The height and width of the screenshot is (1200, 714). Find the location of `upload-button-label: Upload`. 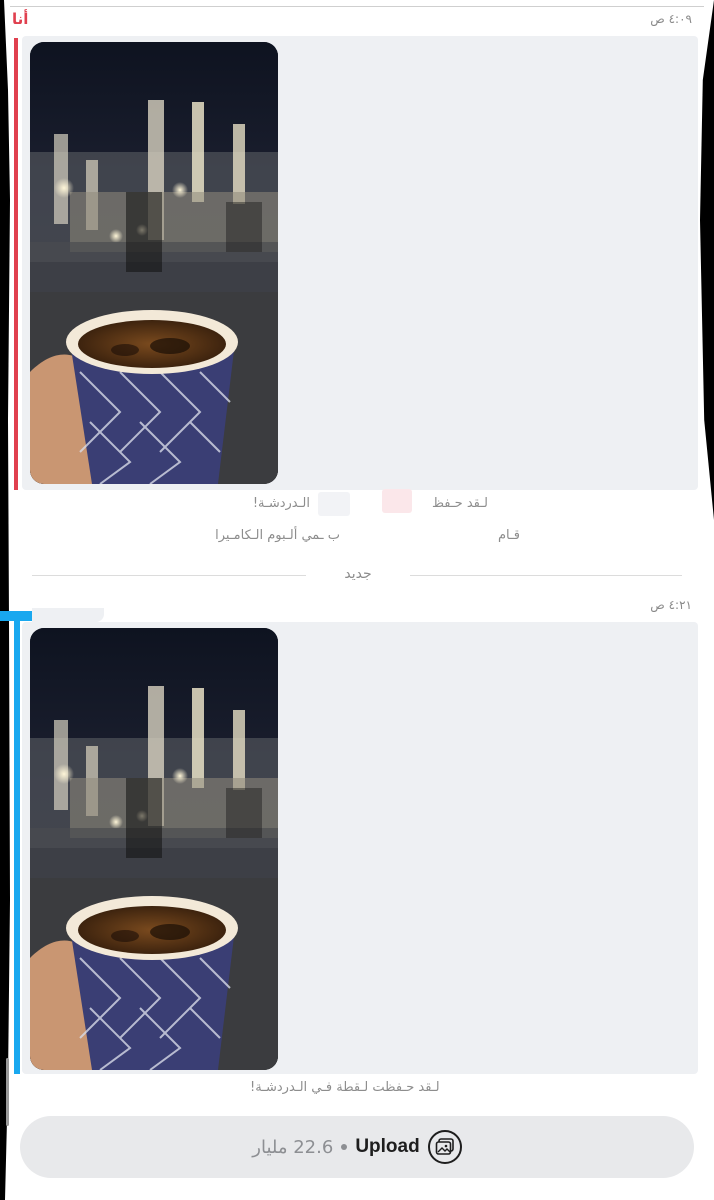

upload-button-label: Upload is located at coordinates (387, 1147).